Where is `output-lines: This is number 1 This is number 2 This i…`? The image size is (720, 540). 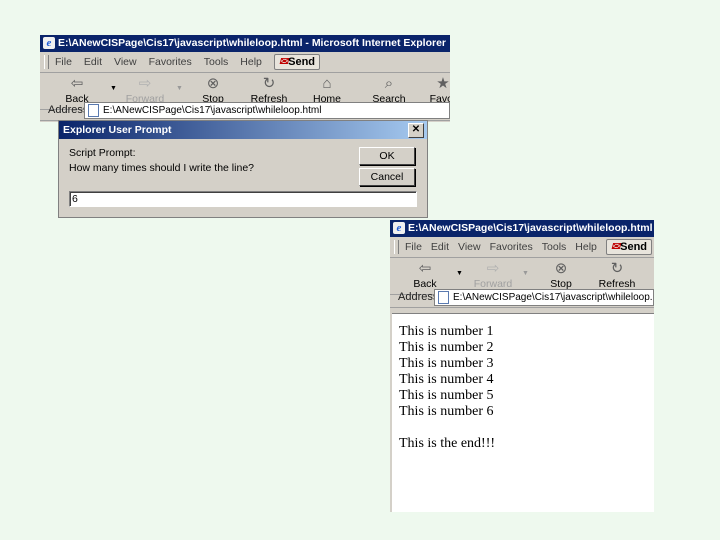
output-lines: This is number 1 This is number 2 This i… is located at coordinates (446, 372).